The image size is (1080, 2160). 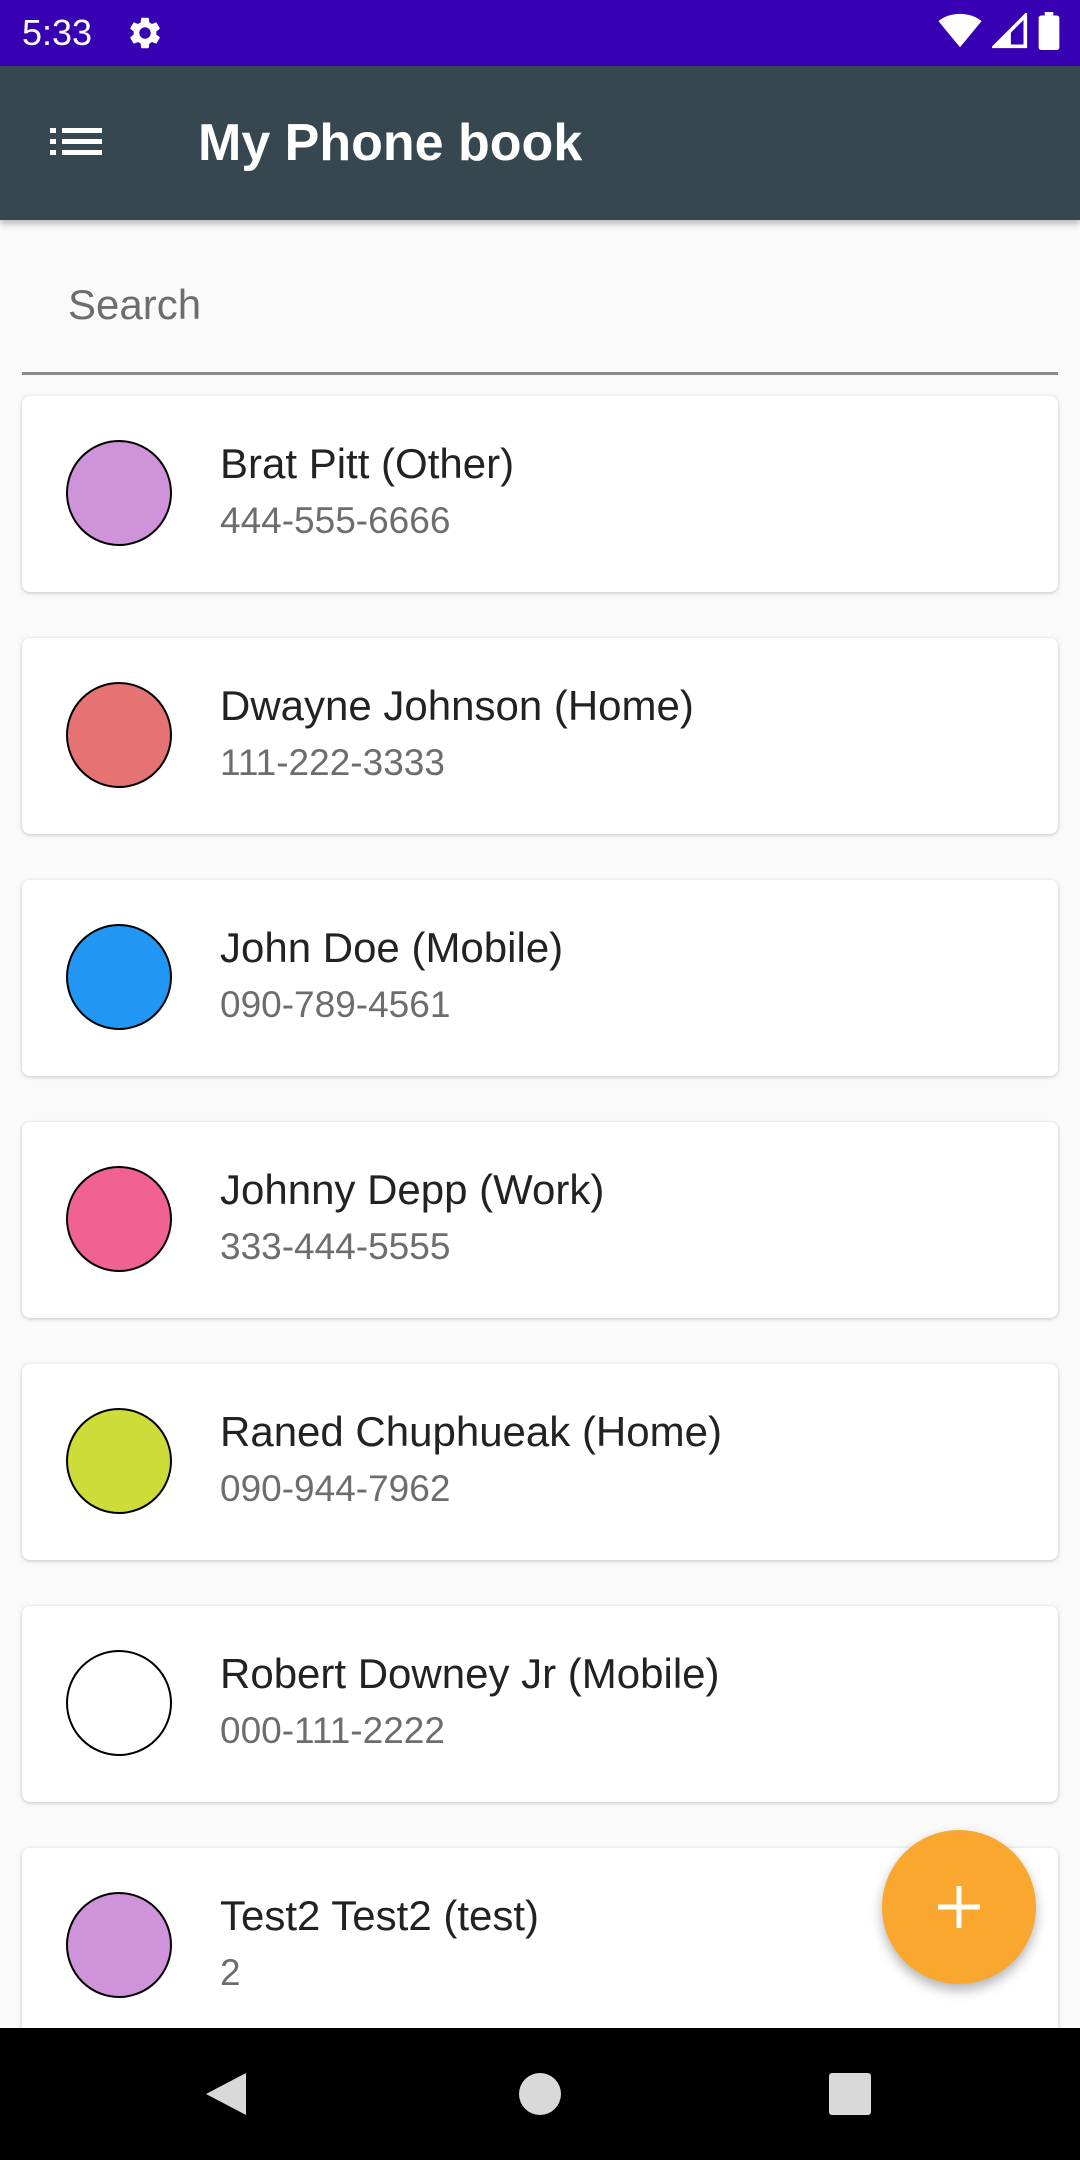 I want to click on back-icon, so click(x=226, y=2094).